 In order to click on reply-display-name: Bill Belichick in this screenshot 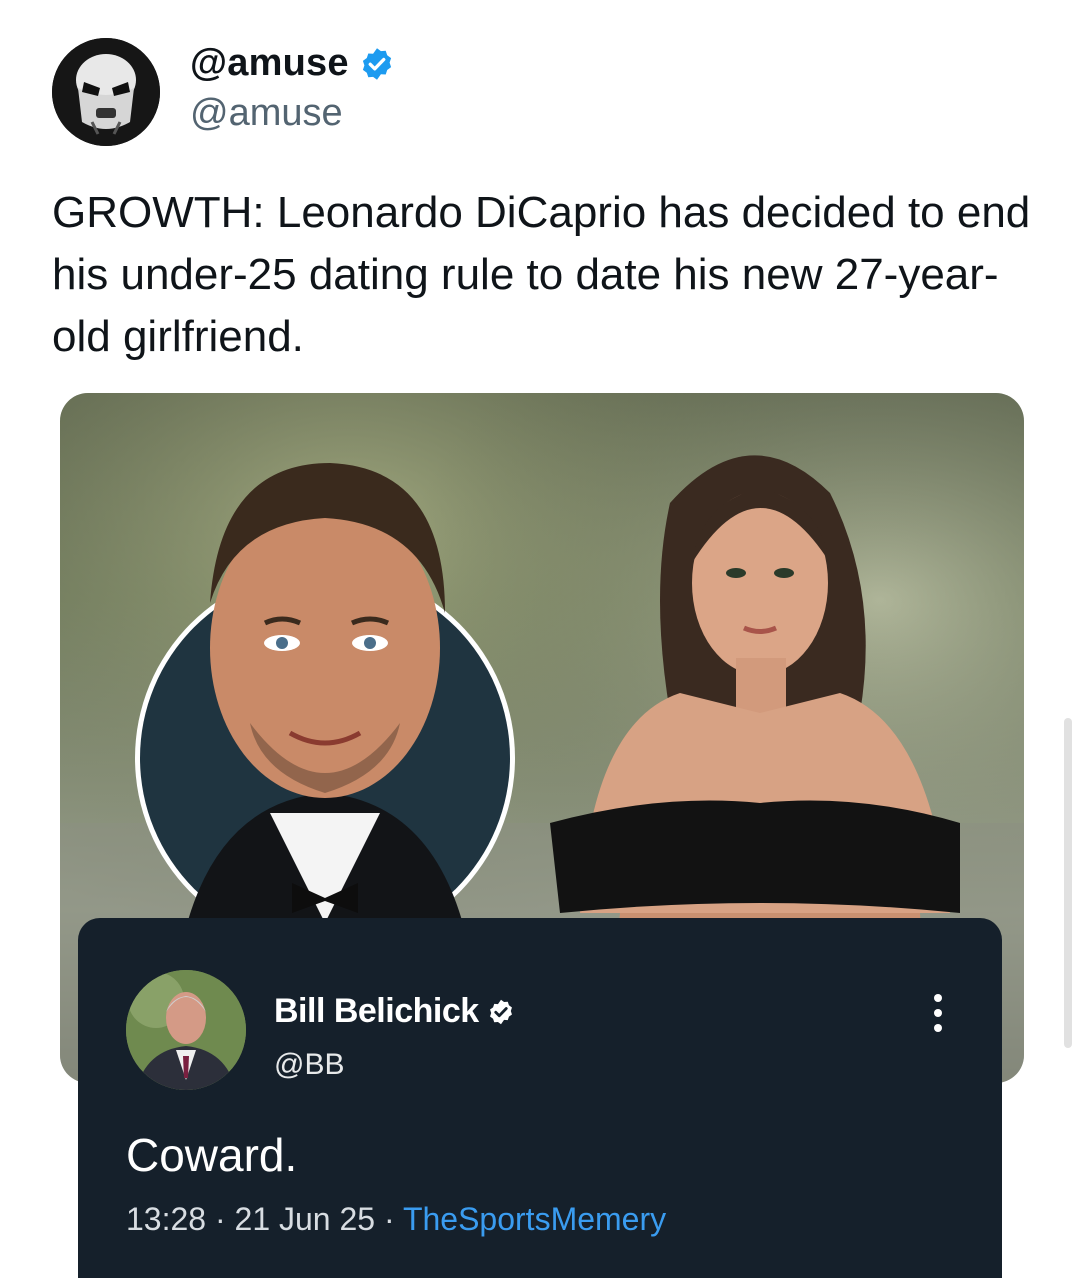, I will do `click(376, 1011)`.